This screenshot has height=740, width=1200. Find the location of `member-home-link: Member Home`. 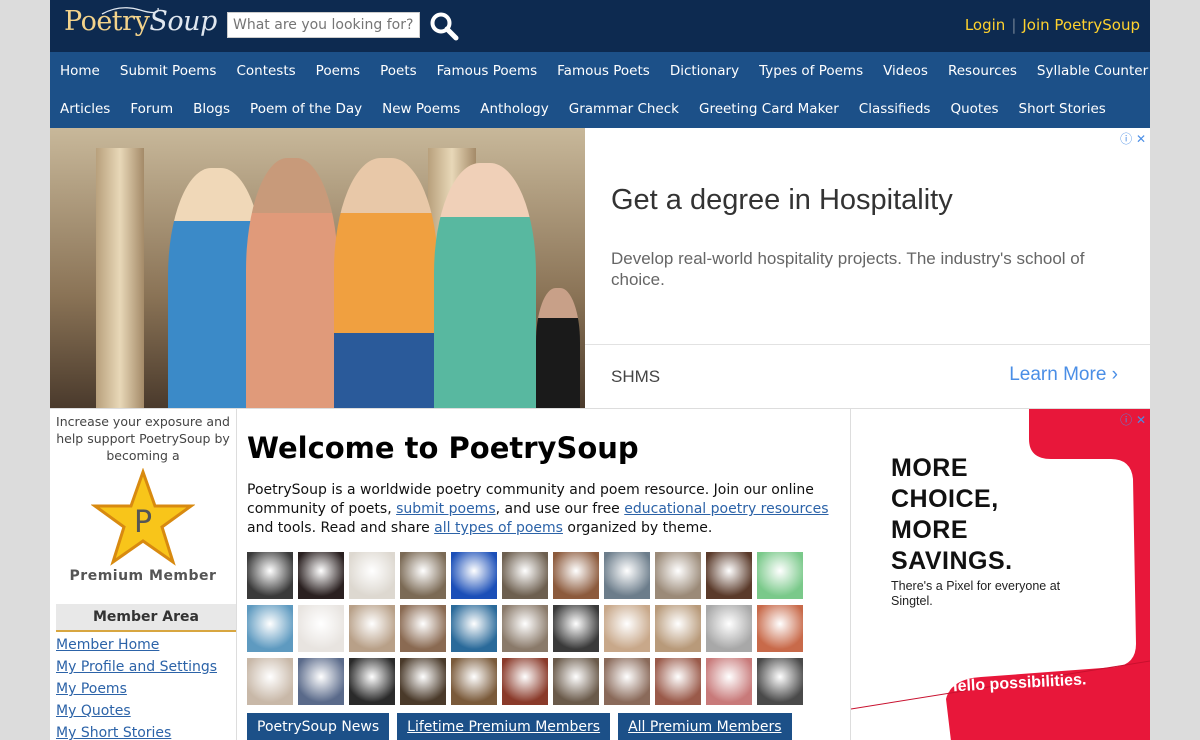

member-home-link: Member Home is located at coordinates (146, 645).